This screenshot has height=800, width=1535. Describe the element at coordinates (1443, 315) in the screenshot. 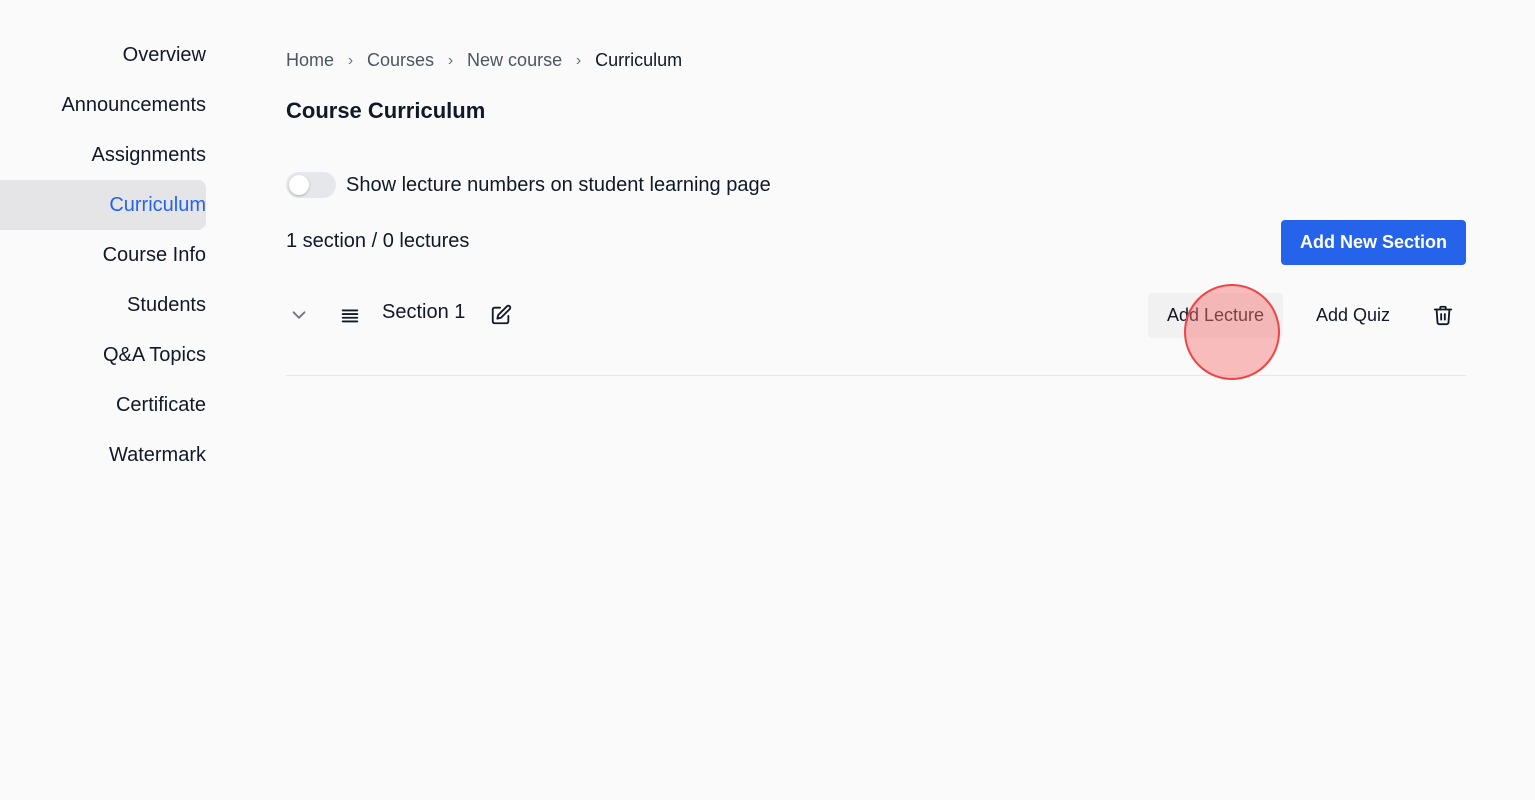

I see `trash-icon` at that location.